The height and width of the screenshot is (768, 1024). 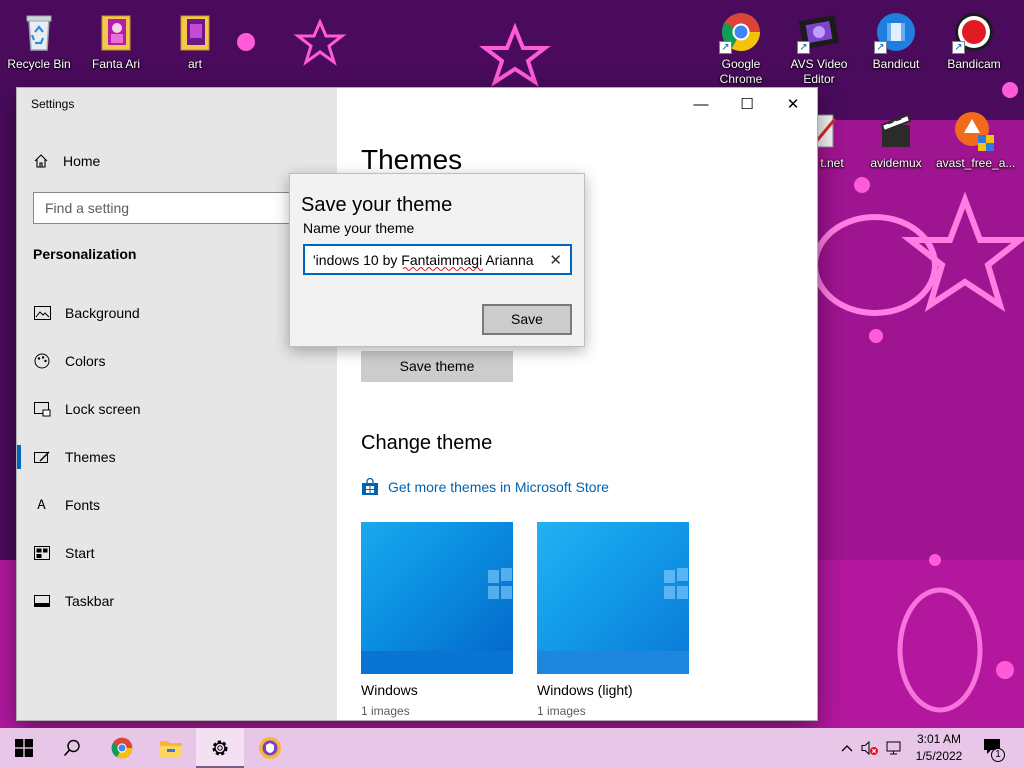 I want to click on colors-icon, so click(x=42, y=361).